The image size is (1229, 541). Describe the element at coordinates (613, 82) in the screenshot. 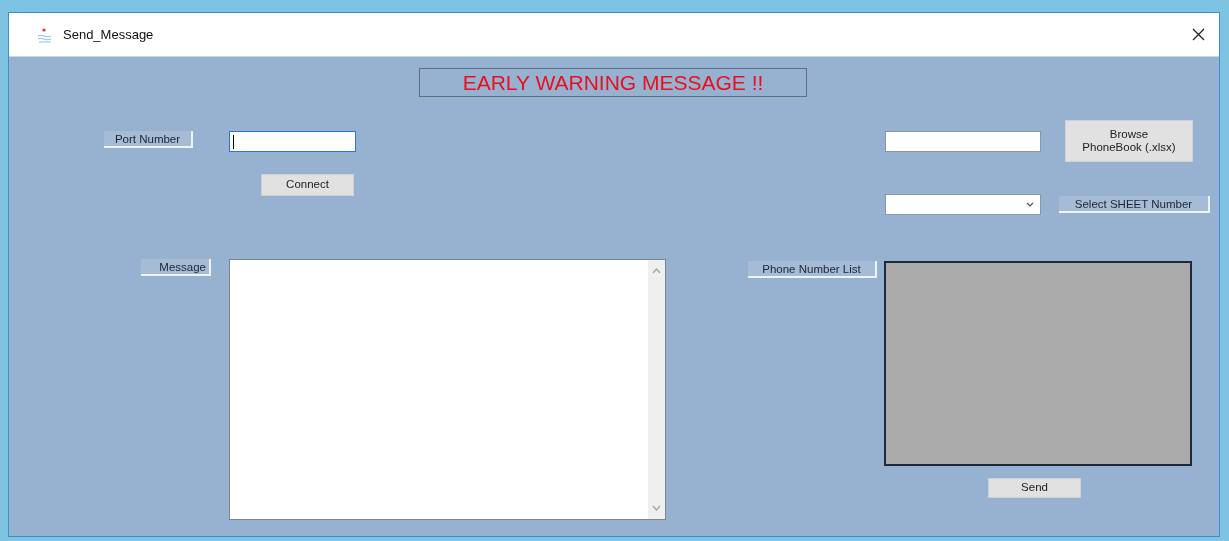

I see `warning-banner: EARLY WARNING MESSAGE !!` at that location.